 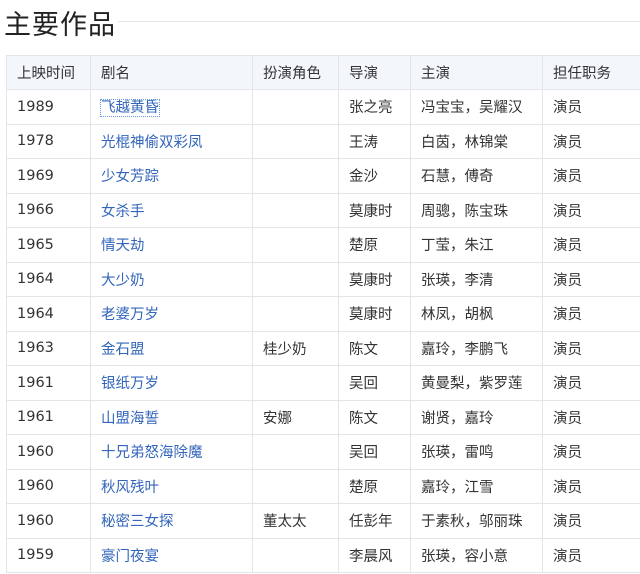 I want to click on cell-title-link: 老婆万岁, so click(x=171, y=314).